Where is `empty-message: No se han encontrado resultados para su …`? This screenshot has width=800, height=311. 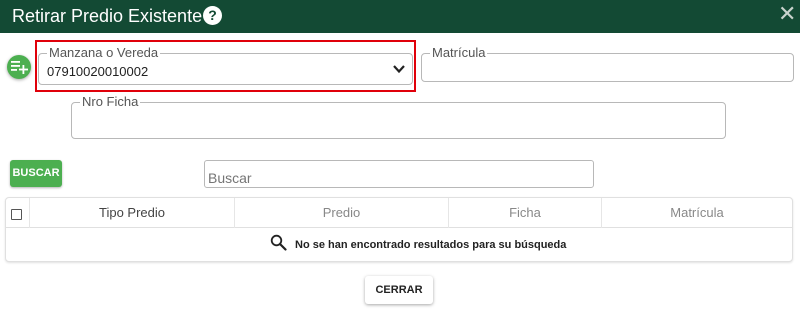 empty-message: No se han encontrado resultados para su … is located at coordinates (431, 245).